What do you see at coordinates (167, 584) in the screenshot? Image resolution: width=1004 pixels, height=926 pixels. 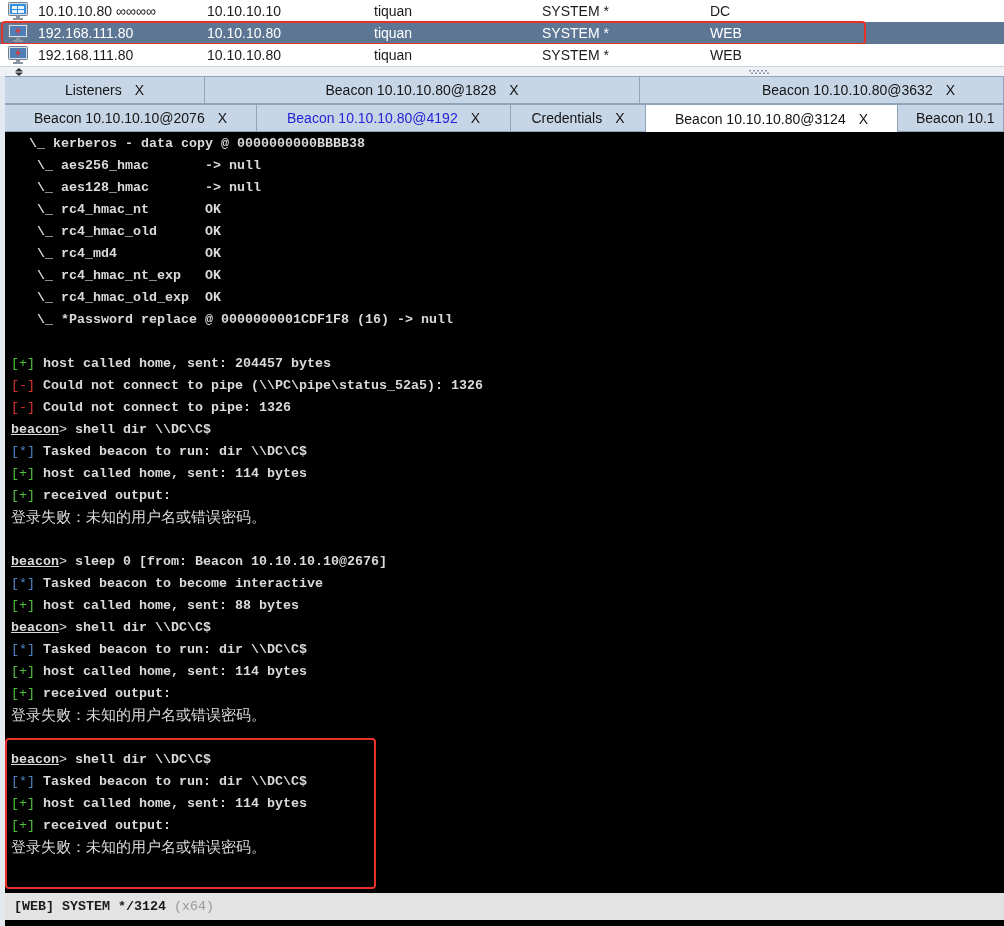 I see `console-line: [*] Tasked beacon to become interactive` at bounding box center [167, 584].